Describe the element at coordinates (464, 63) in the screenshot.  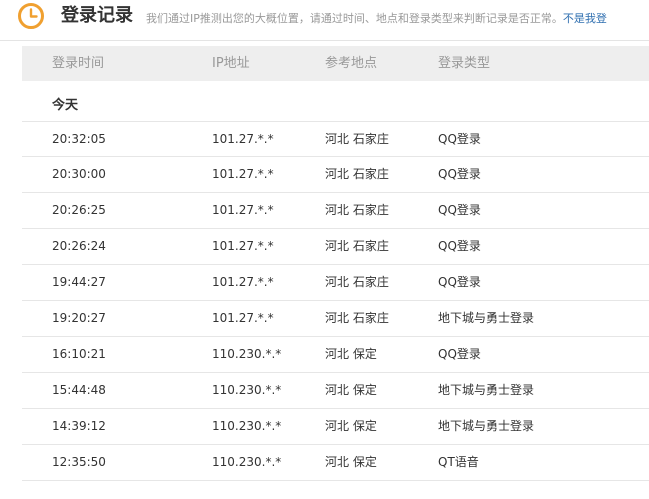
I see `column-header-type: 登录类型` at that location.